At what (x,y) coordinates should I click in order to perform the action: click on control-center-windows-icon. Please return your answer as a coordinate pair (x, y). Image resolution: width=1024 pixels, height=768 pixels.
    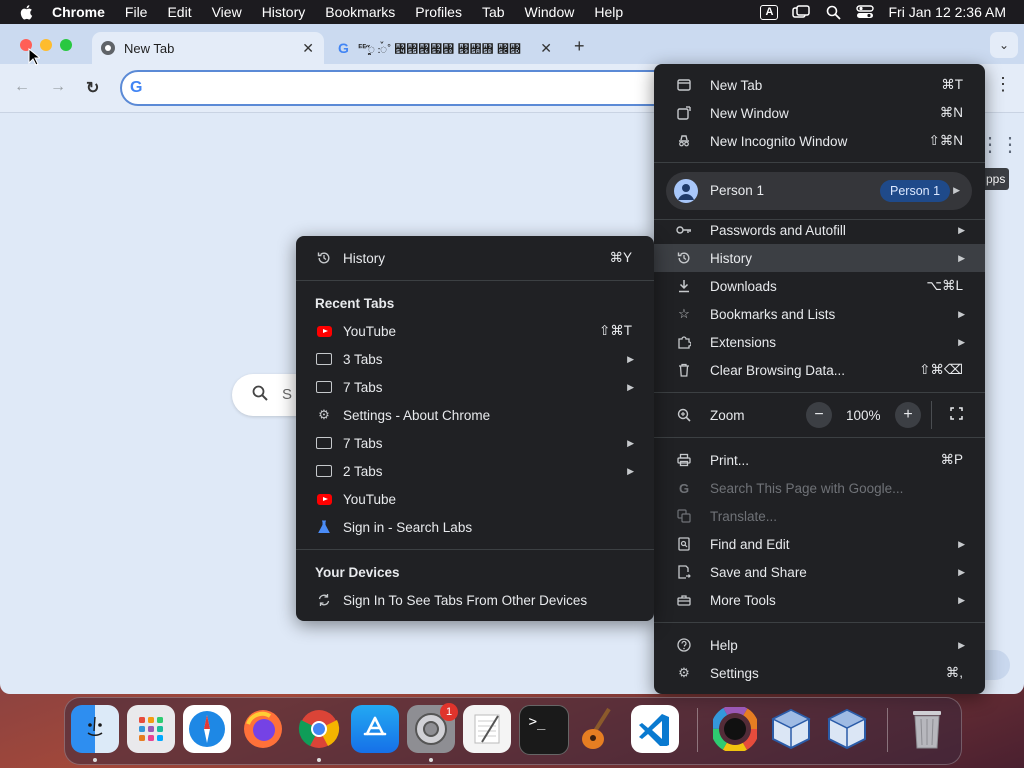
    Looking at the image, I should click on (801, 12).